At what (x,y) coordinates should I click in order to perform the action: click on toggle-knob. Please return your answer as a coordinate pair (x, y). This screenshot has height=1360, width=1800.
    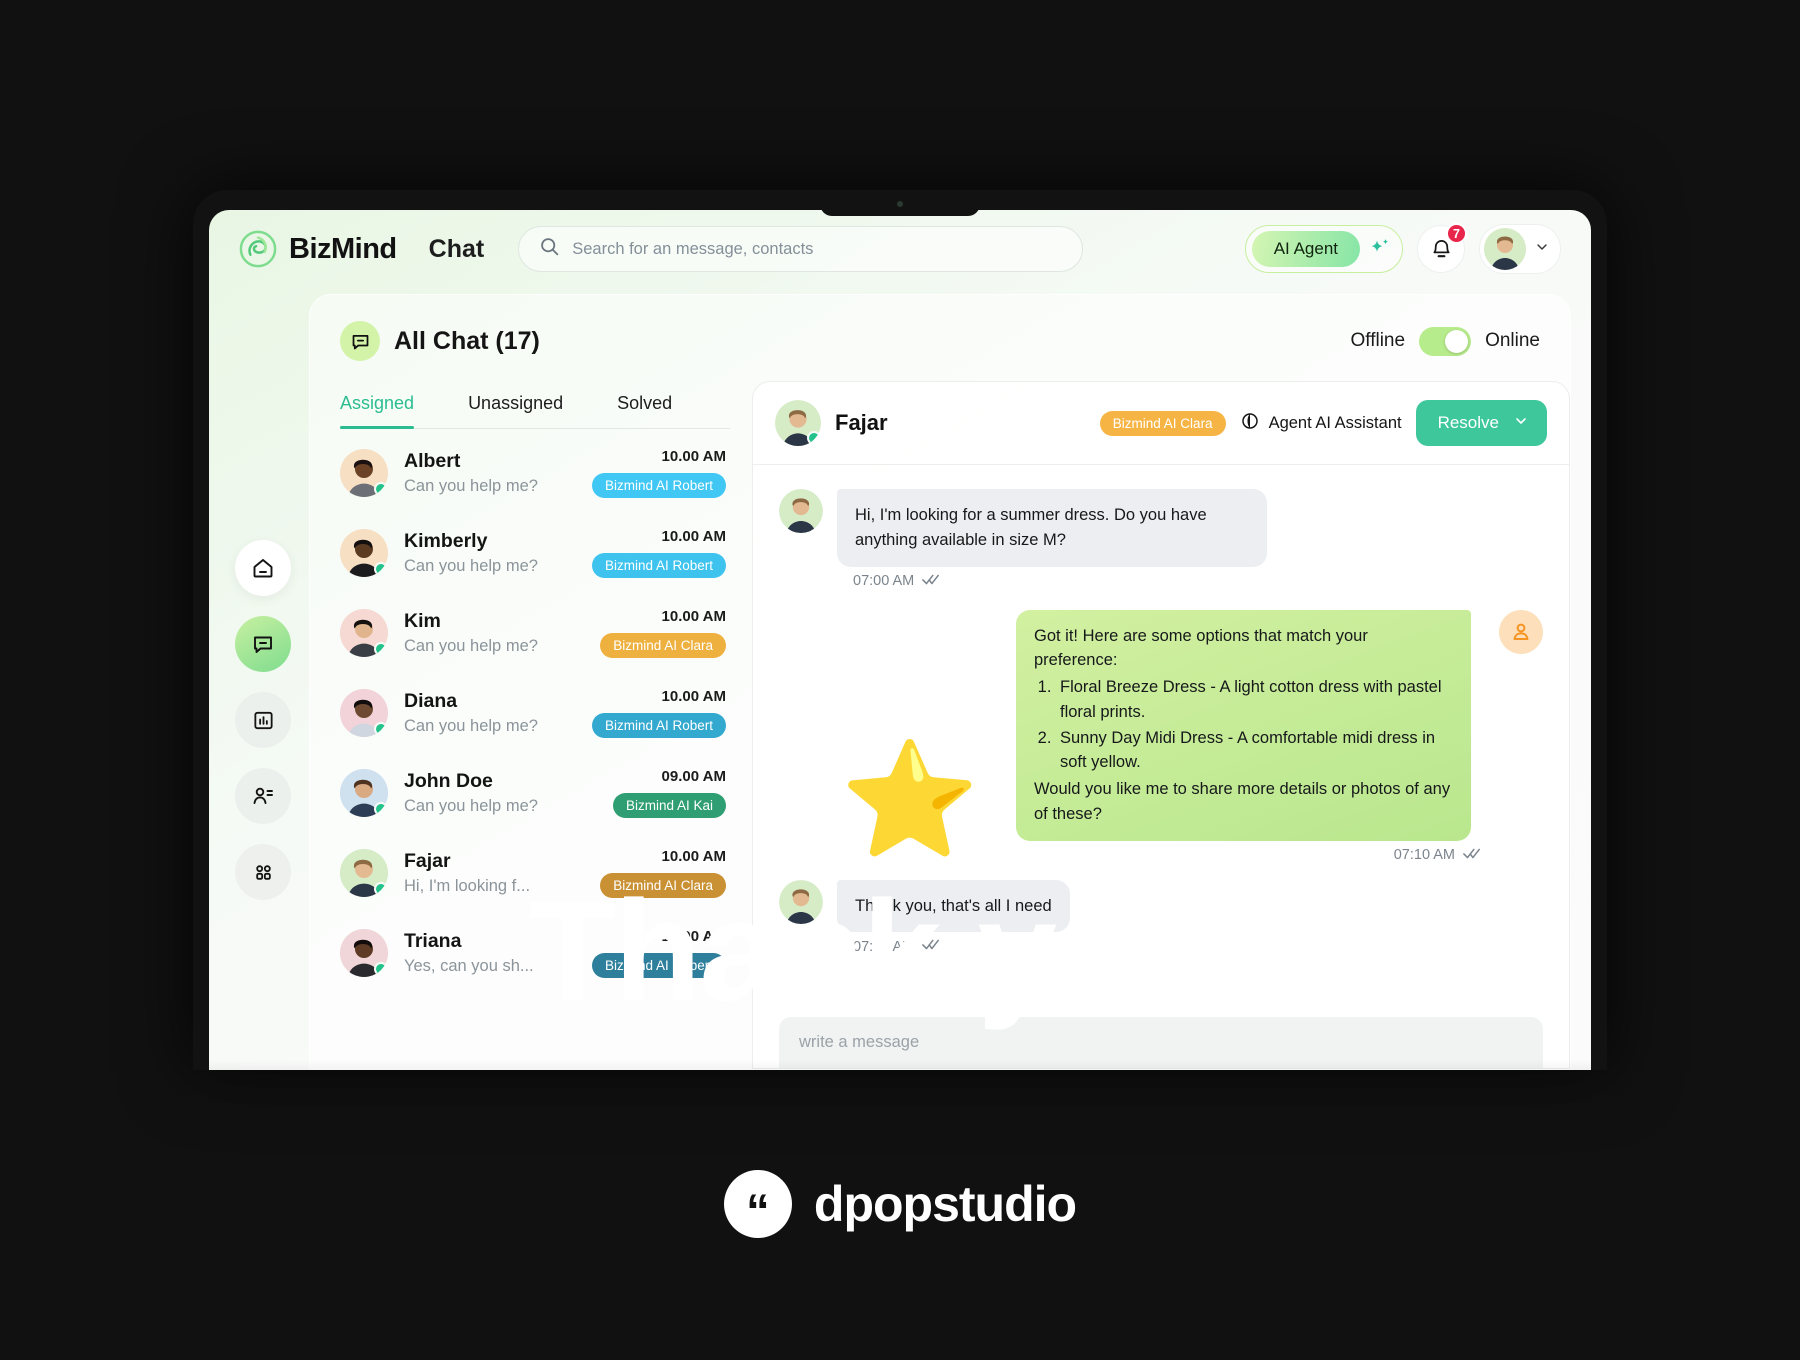
    Looking at the image, I should click on (1457, 341).